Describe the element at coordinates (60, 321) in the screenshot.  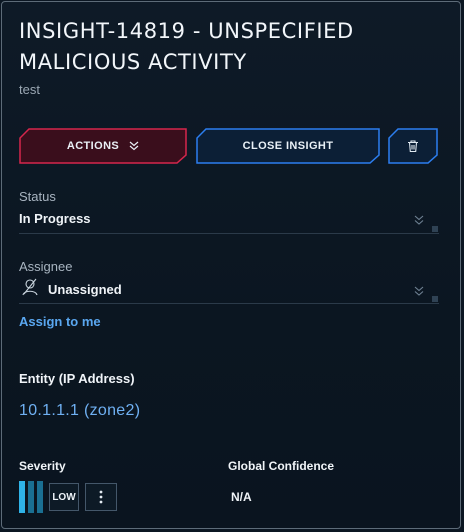
I see `assign-to-me-link: Assign to me` at that location.